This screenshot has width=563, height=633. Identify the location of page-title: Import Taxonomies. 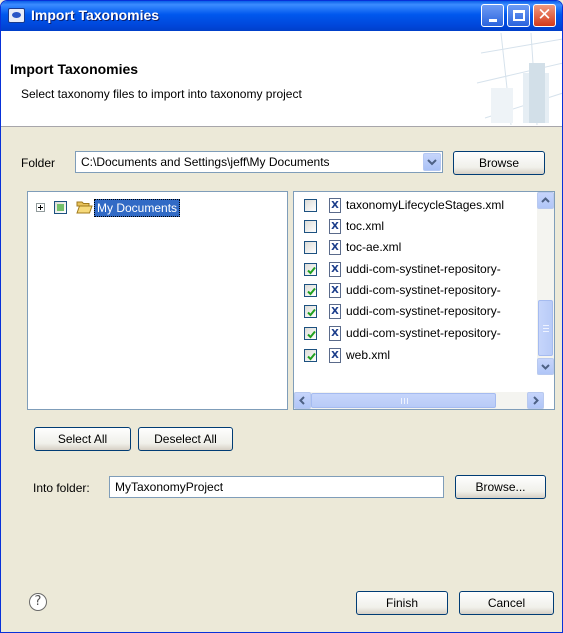
(74, 69).